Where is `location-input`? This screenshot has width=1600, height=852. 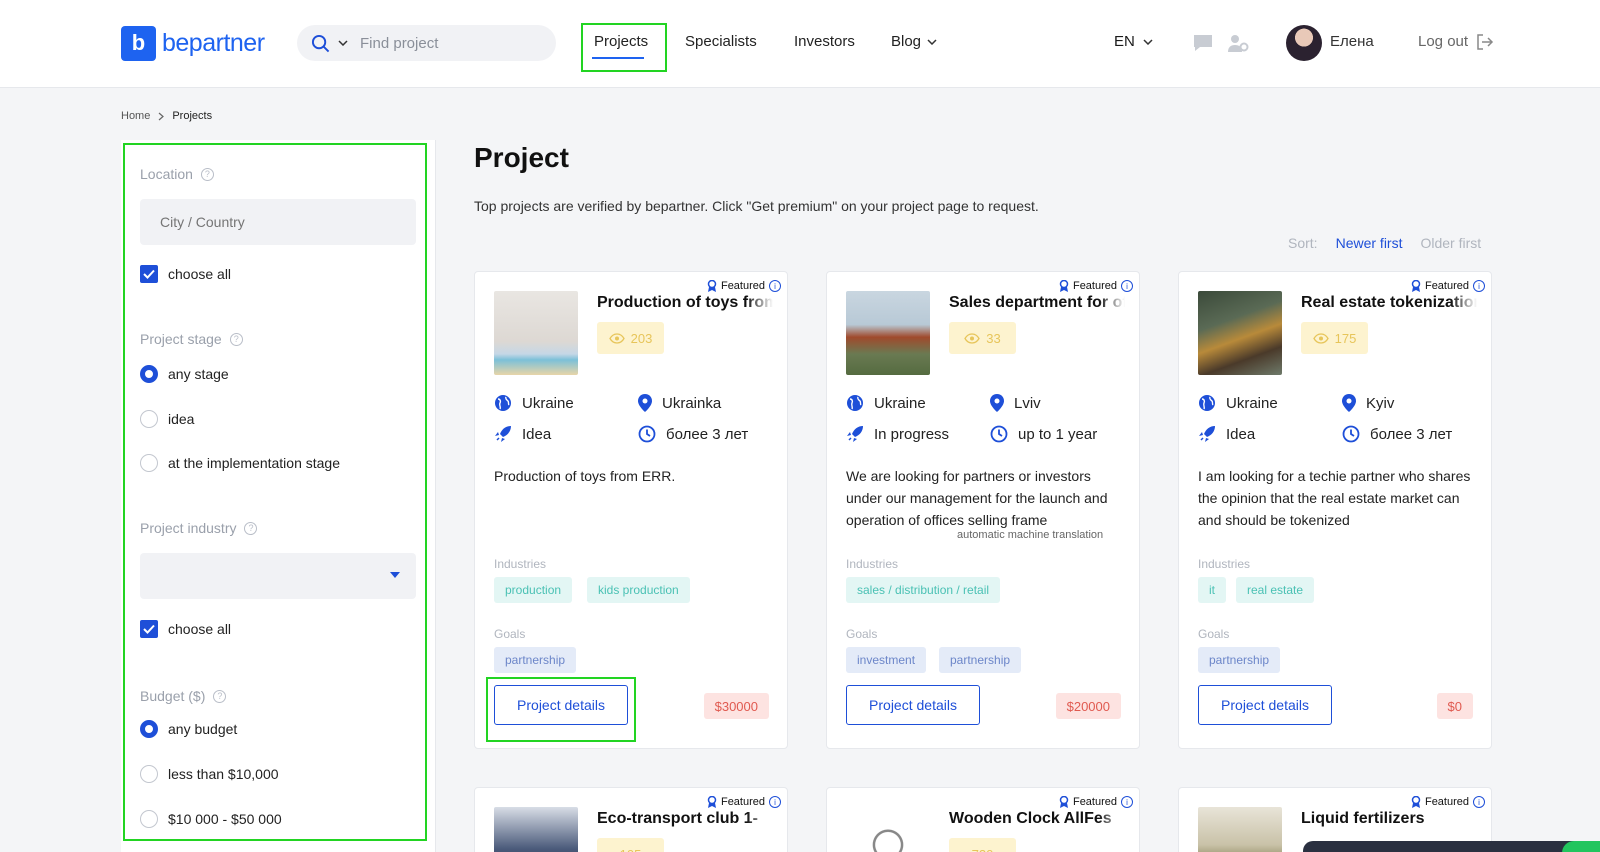 location-input is located at coordinates (278, 222).